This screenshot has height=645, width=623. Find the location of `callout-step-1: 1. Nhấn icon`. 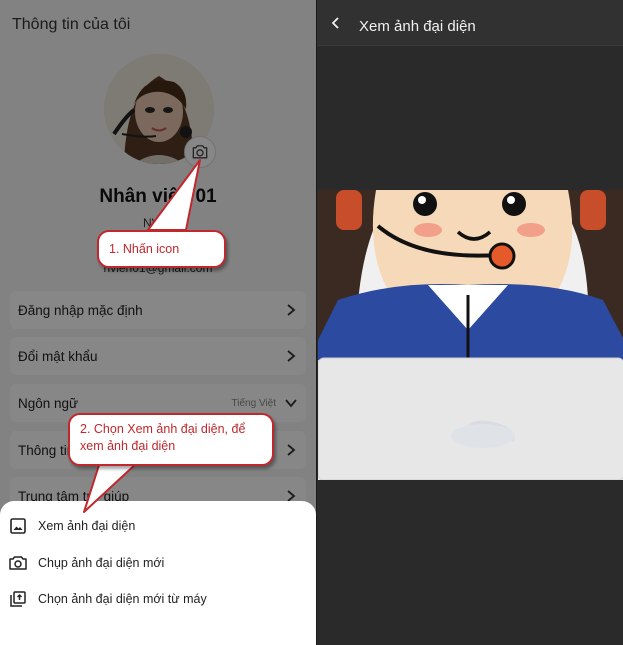

callout-step-1: 1. Nhấn icon is located at coordinates (161, 249).